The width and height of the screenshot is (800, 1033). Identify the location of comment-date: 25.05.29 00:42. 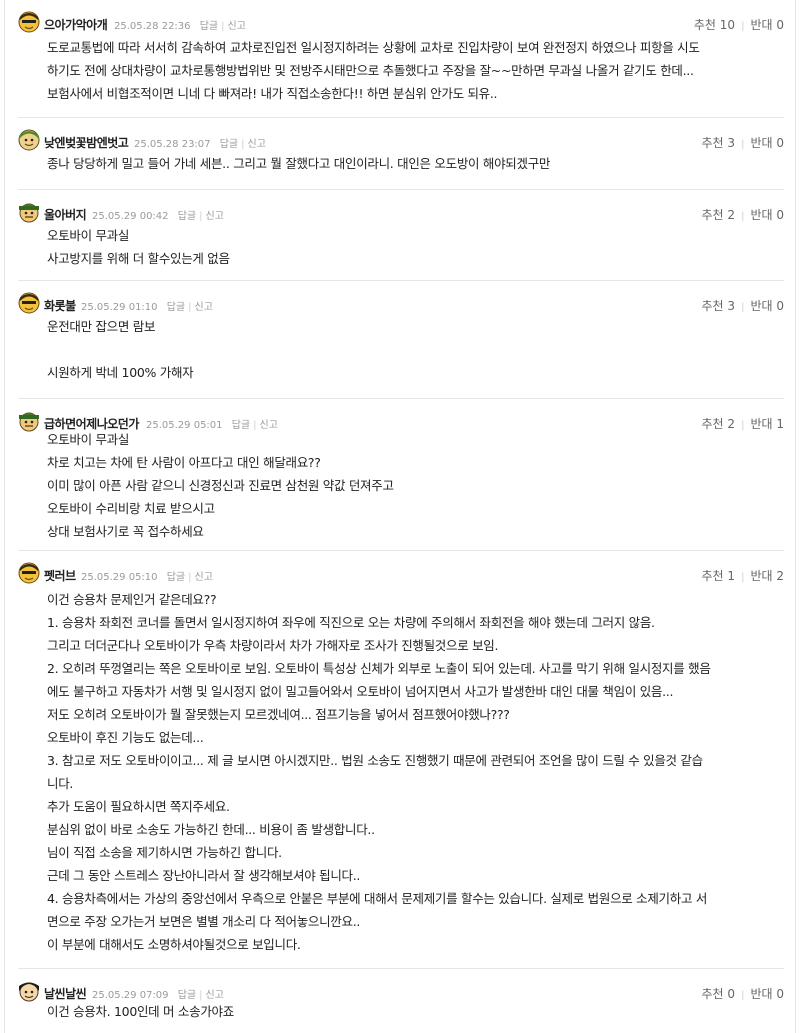
(130, 216).